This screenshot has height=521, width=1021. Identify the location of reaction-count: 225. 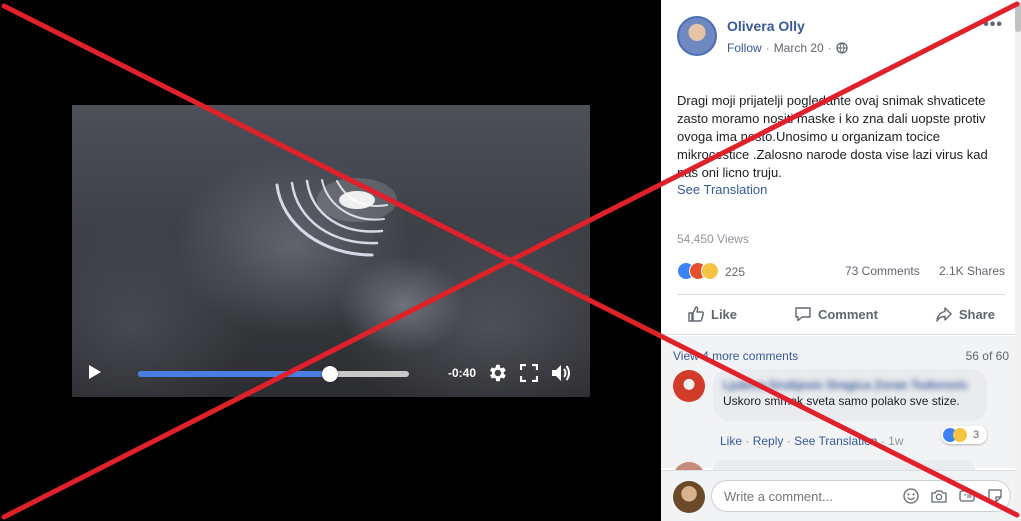
(735, 272).